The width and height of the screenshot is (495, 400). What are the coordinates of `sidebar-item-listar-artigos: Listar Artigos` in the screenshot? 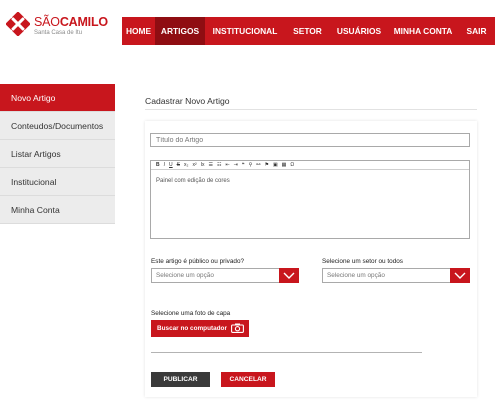 It's located at (57, 154).